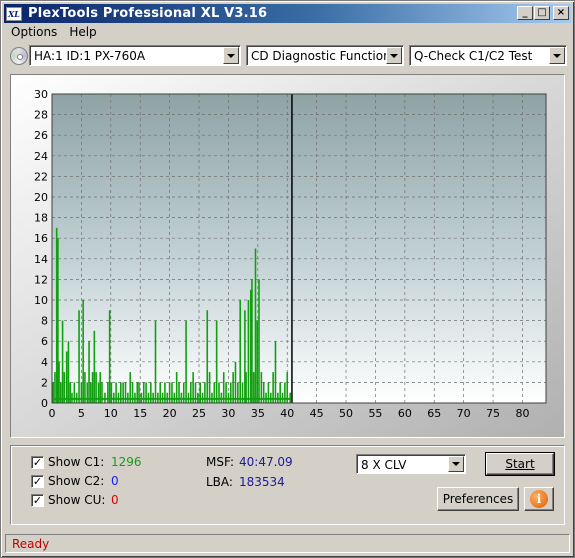  I want to click on info-icon: i, so click(539, 499).